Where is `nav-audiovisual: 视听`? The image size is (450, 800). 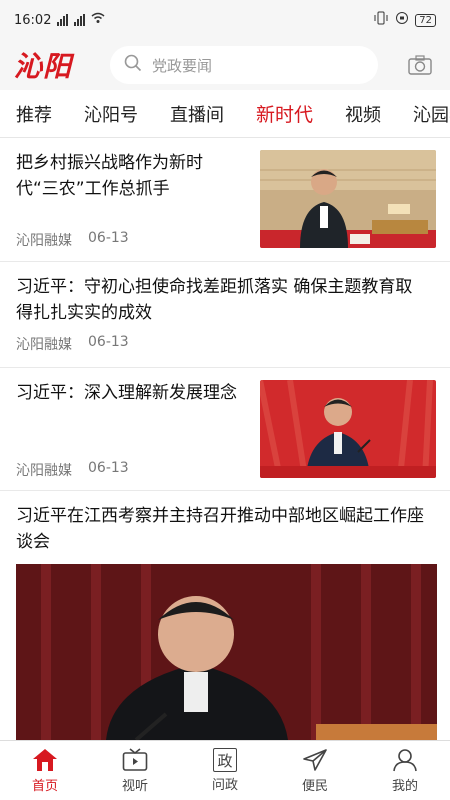 nav-audiovisual: 视听 is located at coordinates (135, 770).